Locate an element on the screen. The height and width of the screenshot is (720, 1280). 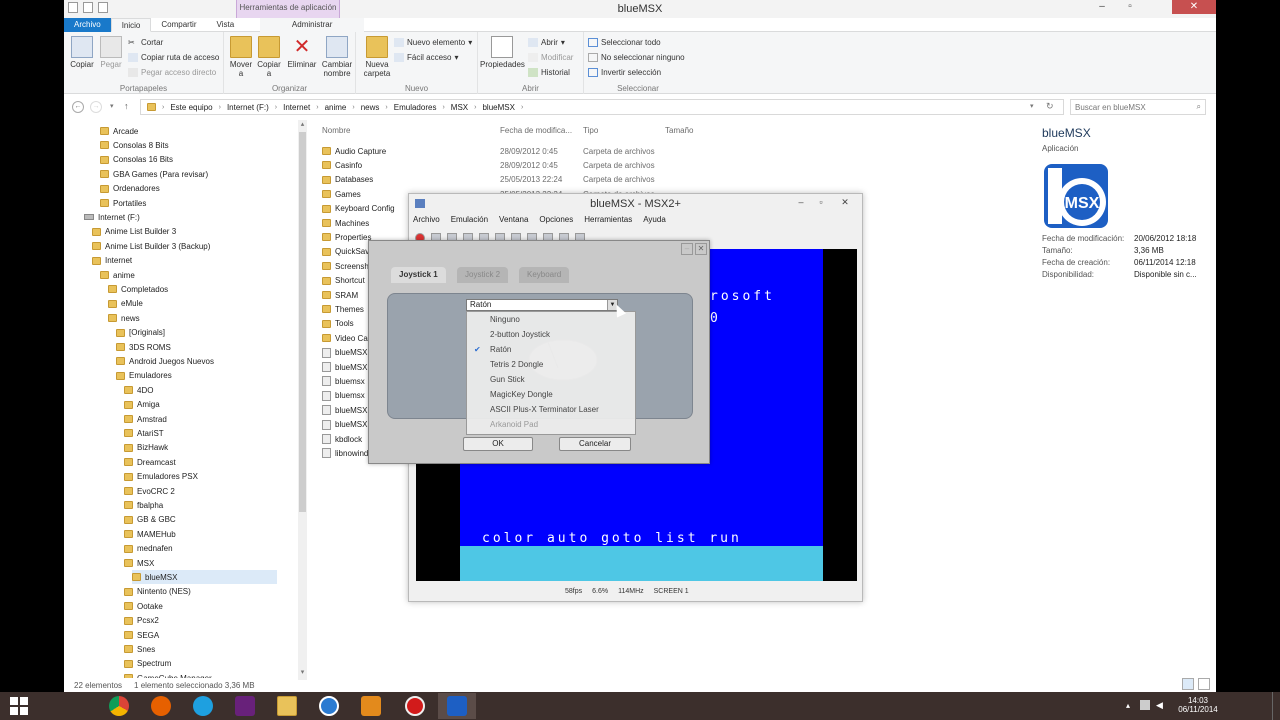
dropdown-option: MagicKey Dongle is located at coordinates (521, 395).